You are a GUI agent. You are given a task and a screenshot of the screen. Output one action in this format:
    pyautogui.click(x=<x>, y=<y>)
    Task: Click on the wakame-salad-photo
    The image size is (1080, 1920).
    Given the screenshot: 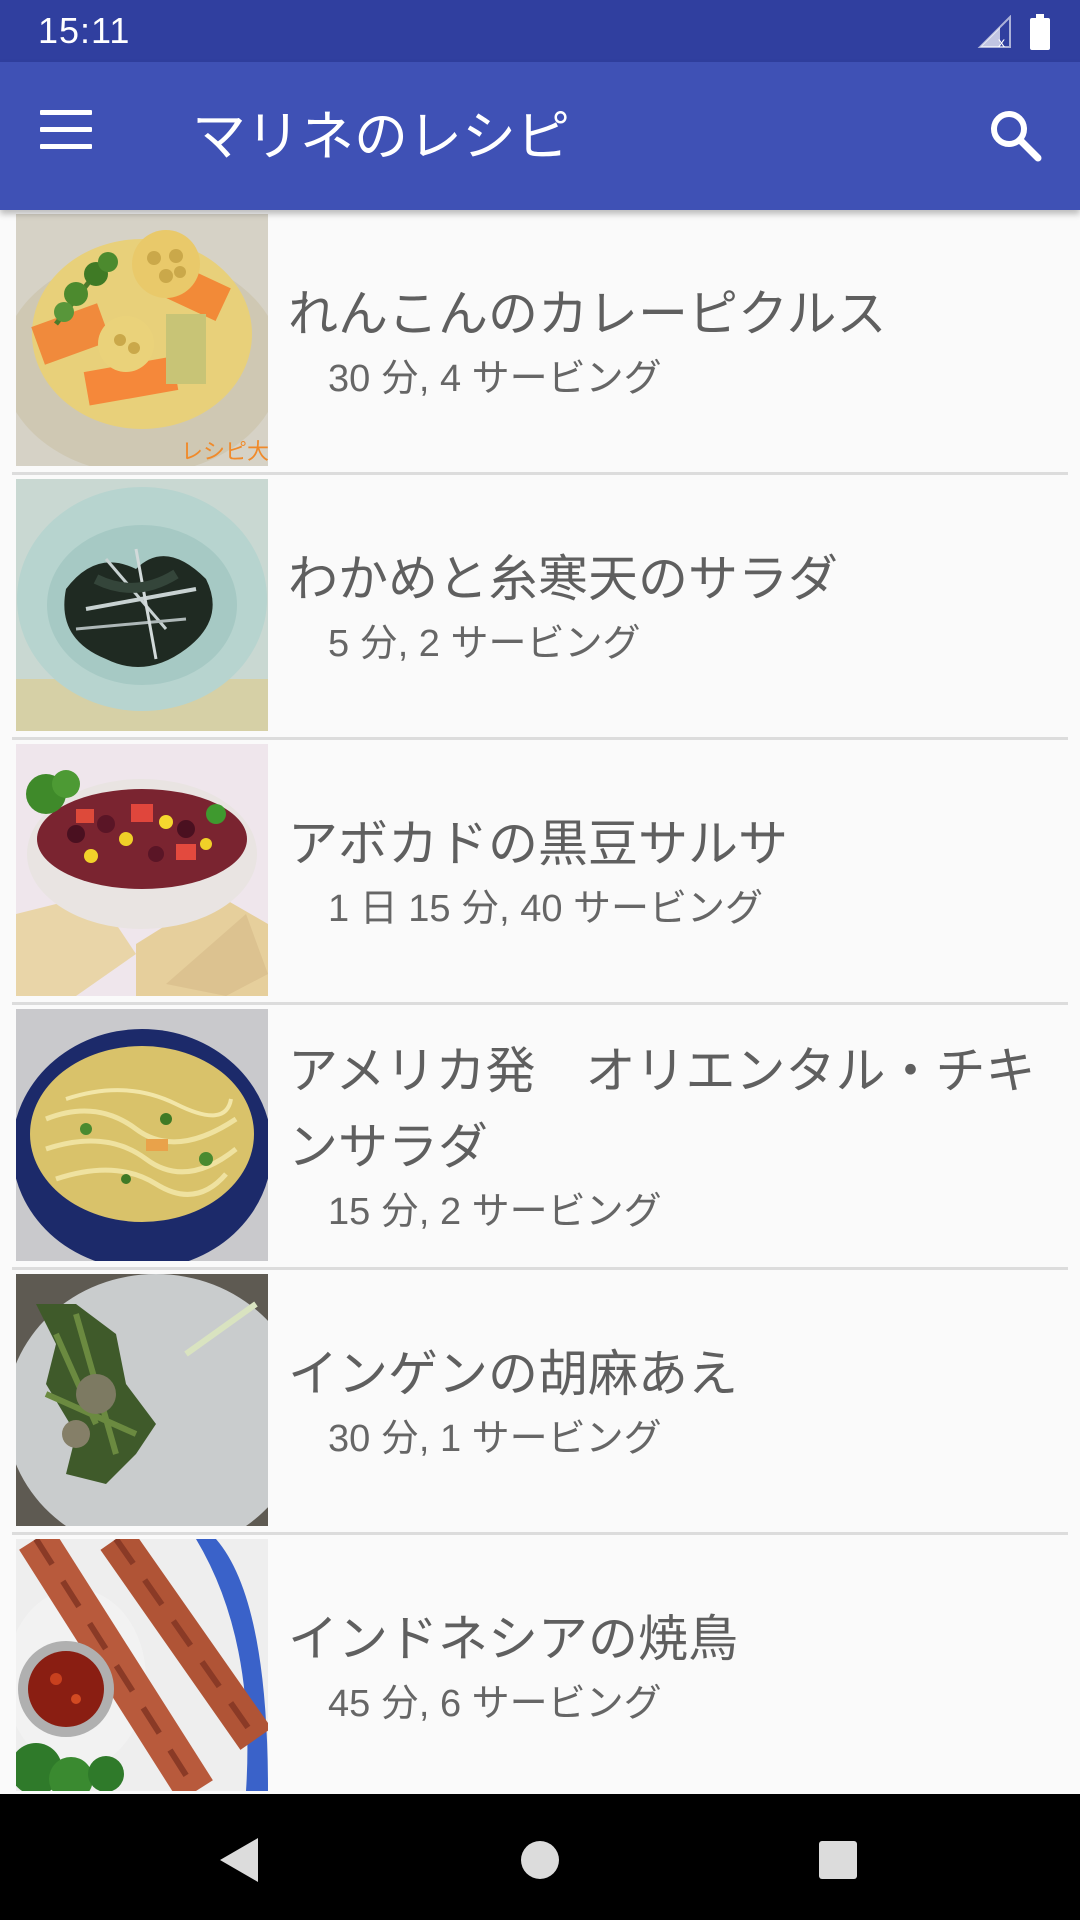 What is the action you would take?
    pyautogui.click(x=142, y=605)
    